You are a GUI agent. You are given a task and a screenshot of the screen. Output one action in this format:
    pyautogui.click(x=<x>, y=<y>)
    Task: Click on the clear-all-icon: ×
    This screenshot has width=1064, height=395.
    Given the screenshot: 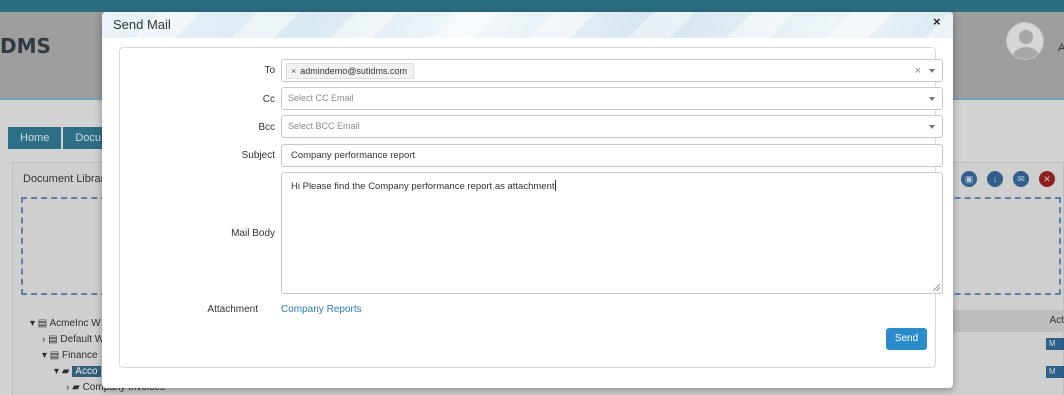 What is the action you would take?
    pyautogui.click(x=918, y=71)
    